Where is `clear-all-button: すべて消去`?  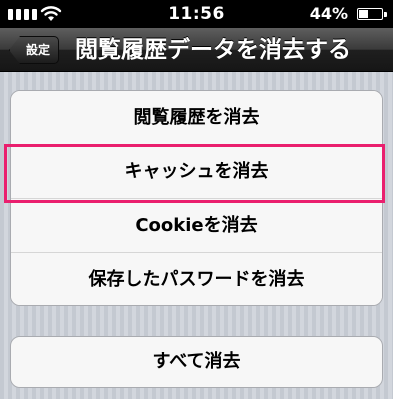
clear-all-button: すべて消去 is located at coordinates (196, 362).